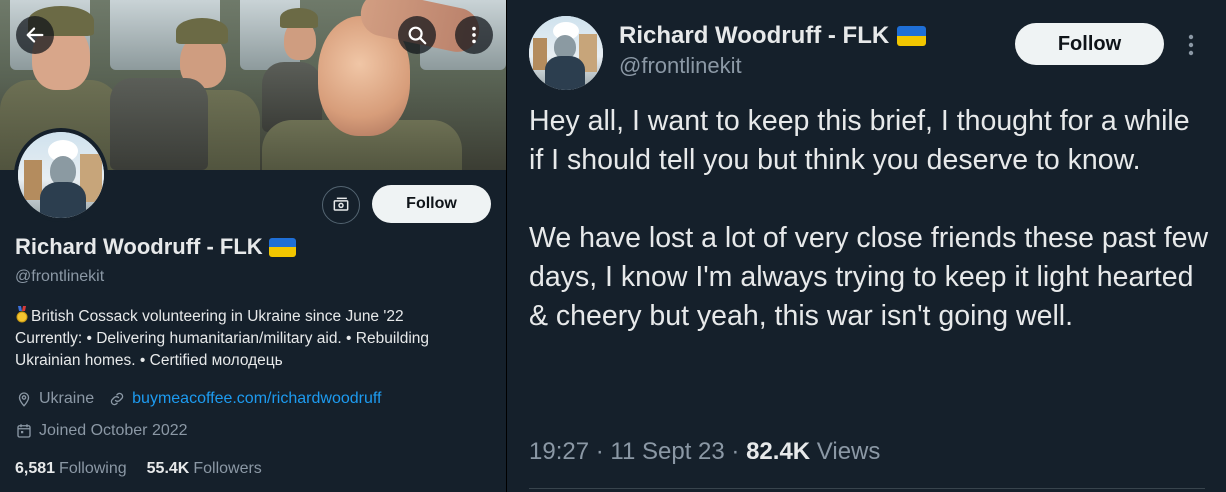 This screenshot has width=1226, height=492. I want to click on back-button, so click(35, 35).